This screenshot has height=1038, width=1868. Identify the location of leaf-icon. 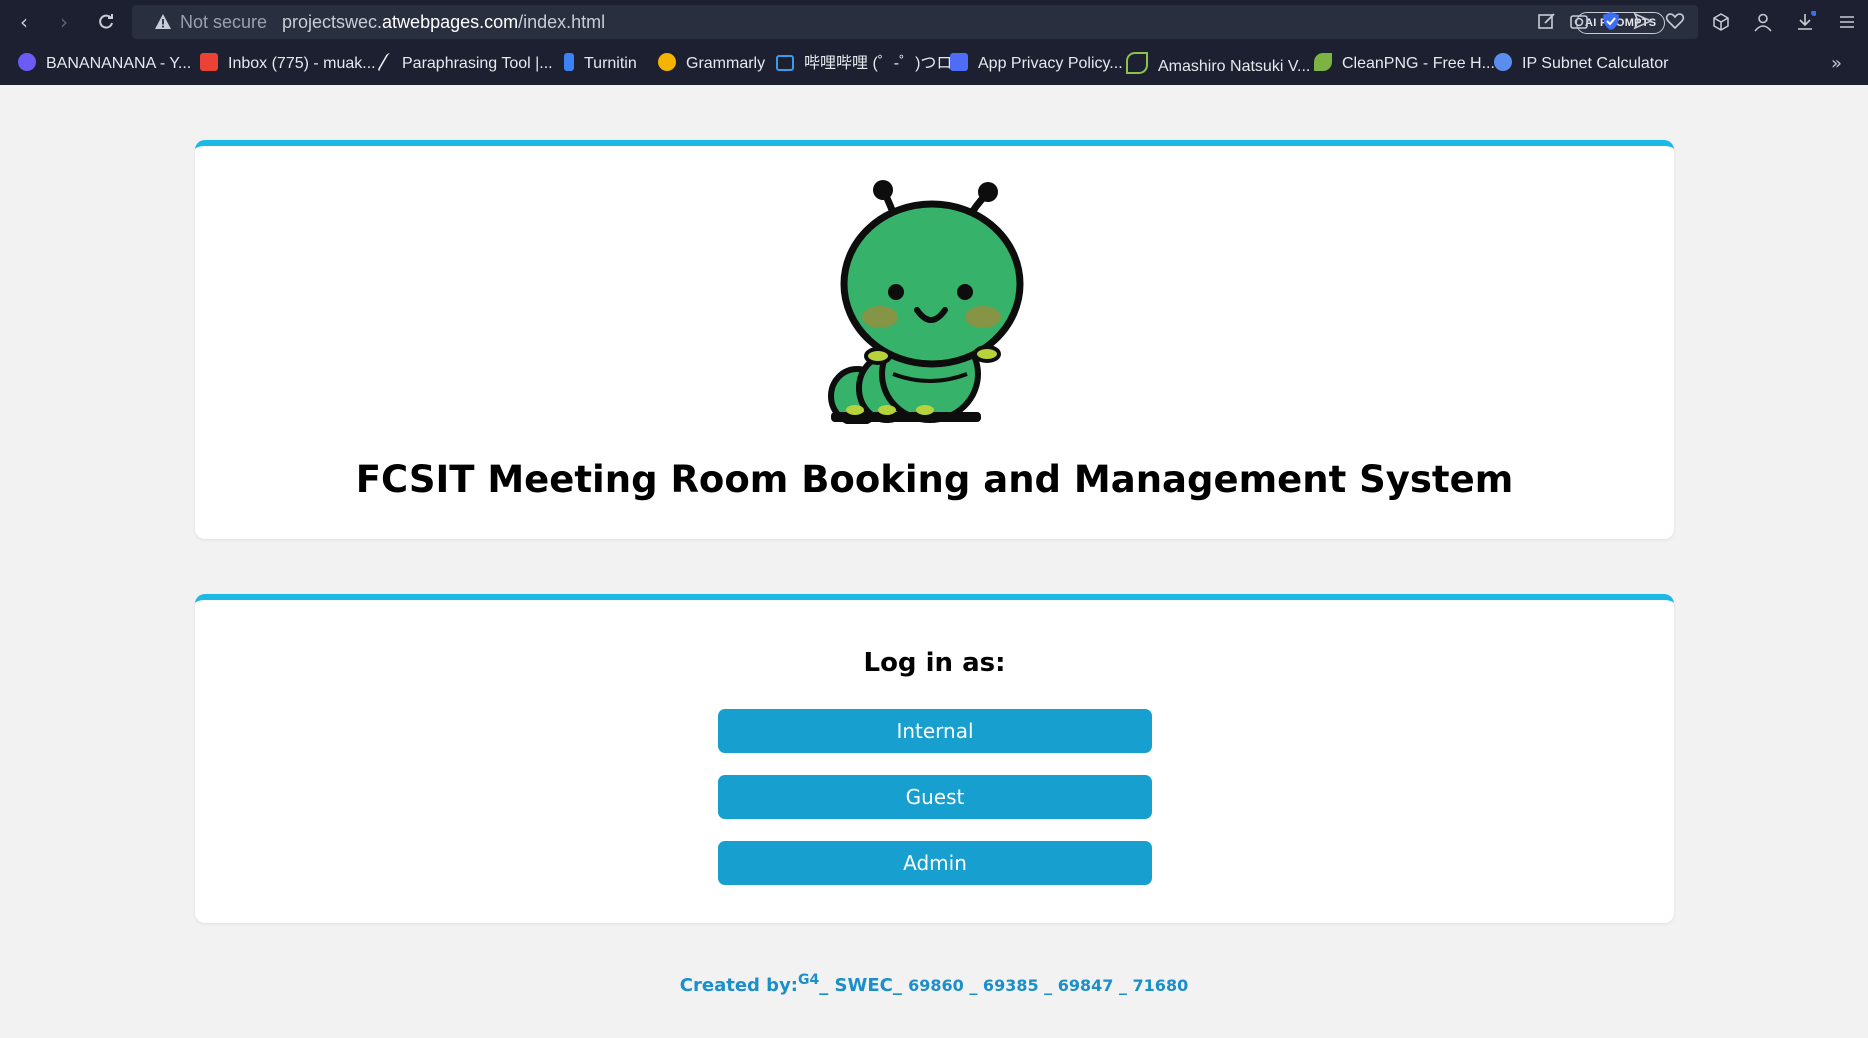
(1323, 62).